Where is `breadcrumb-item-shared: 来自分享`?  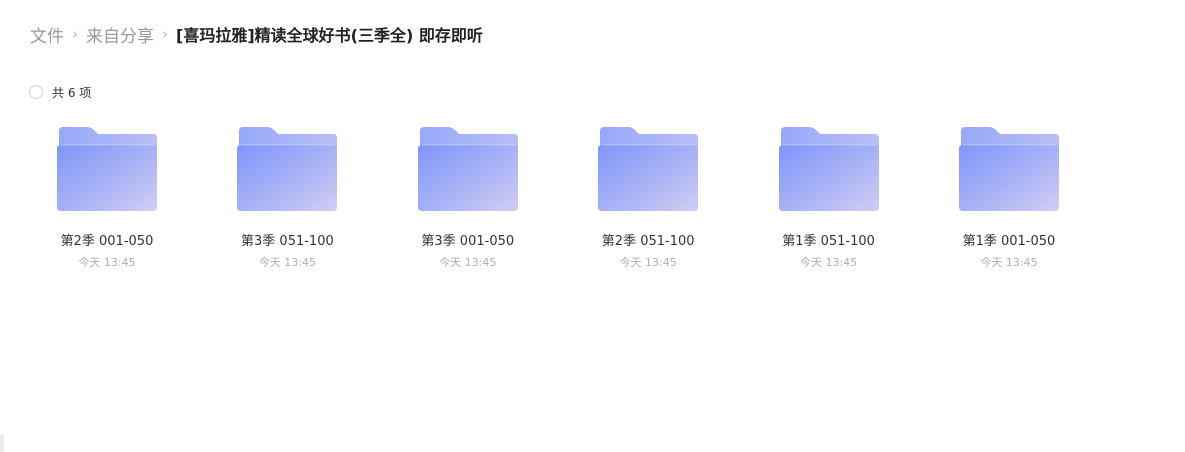 breadcrumb-item-shared: 来自分享 is located at coordinates (120, 34).